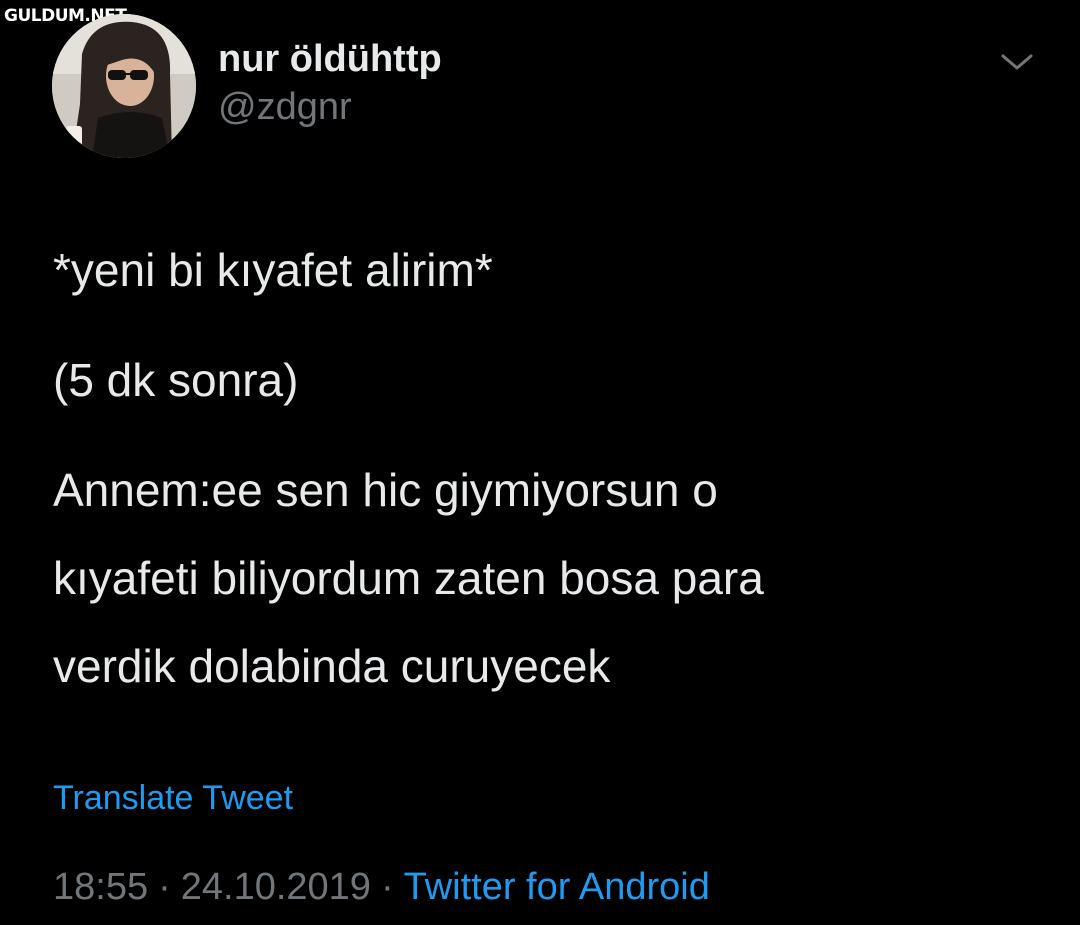  What do you see at coordinates (330, 59) in the screenshot?
I see `display-name: nur öldühttp` at bounding box center [330, 59].